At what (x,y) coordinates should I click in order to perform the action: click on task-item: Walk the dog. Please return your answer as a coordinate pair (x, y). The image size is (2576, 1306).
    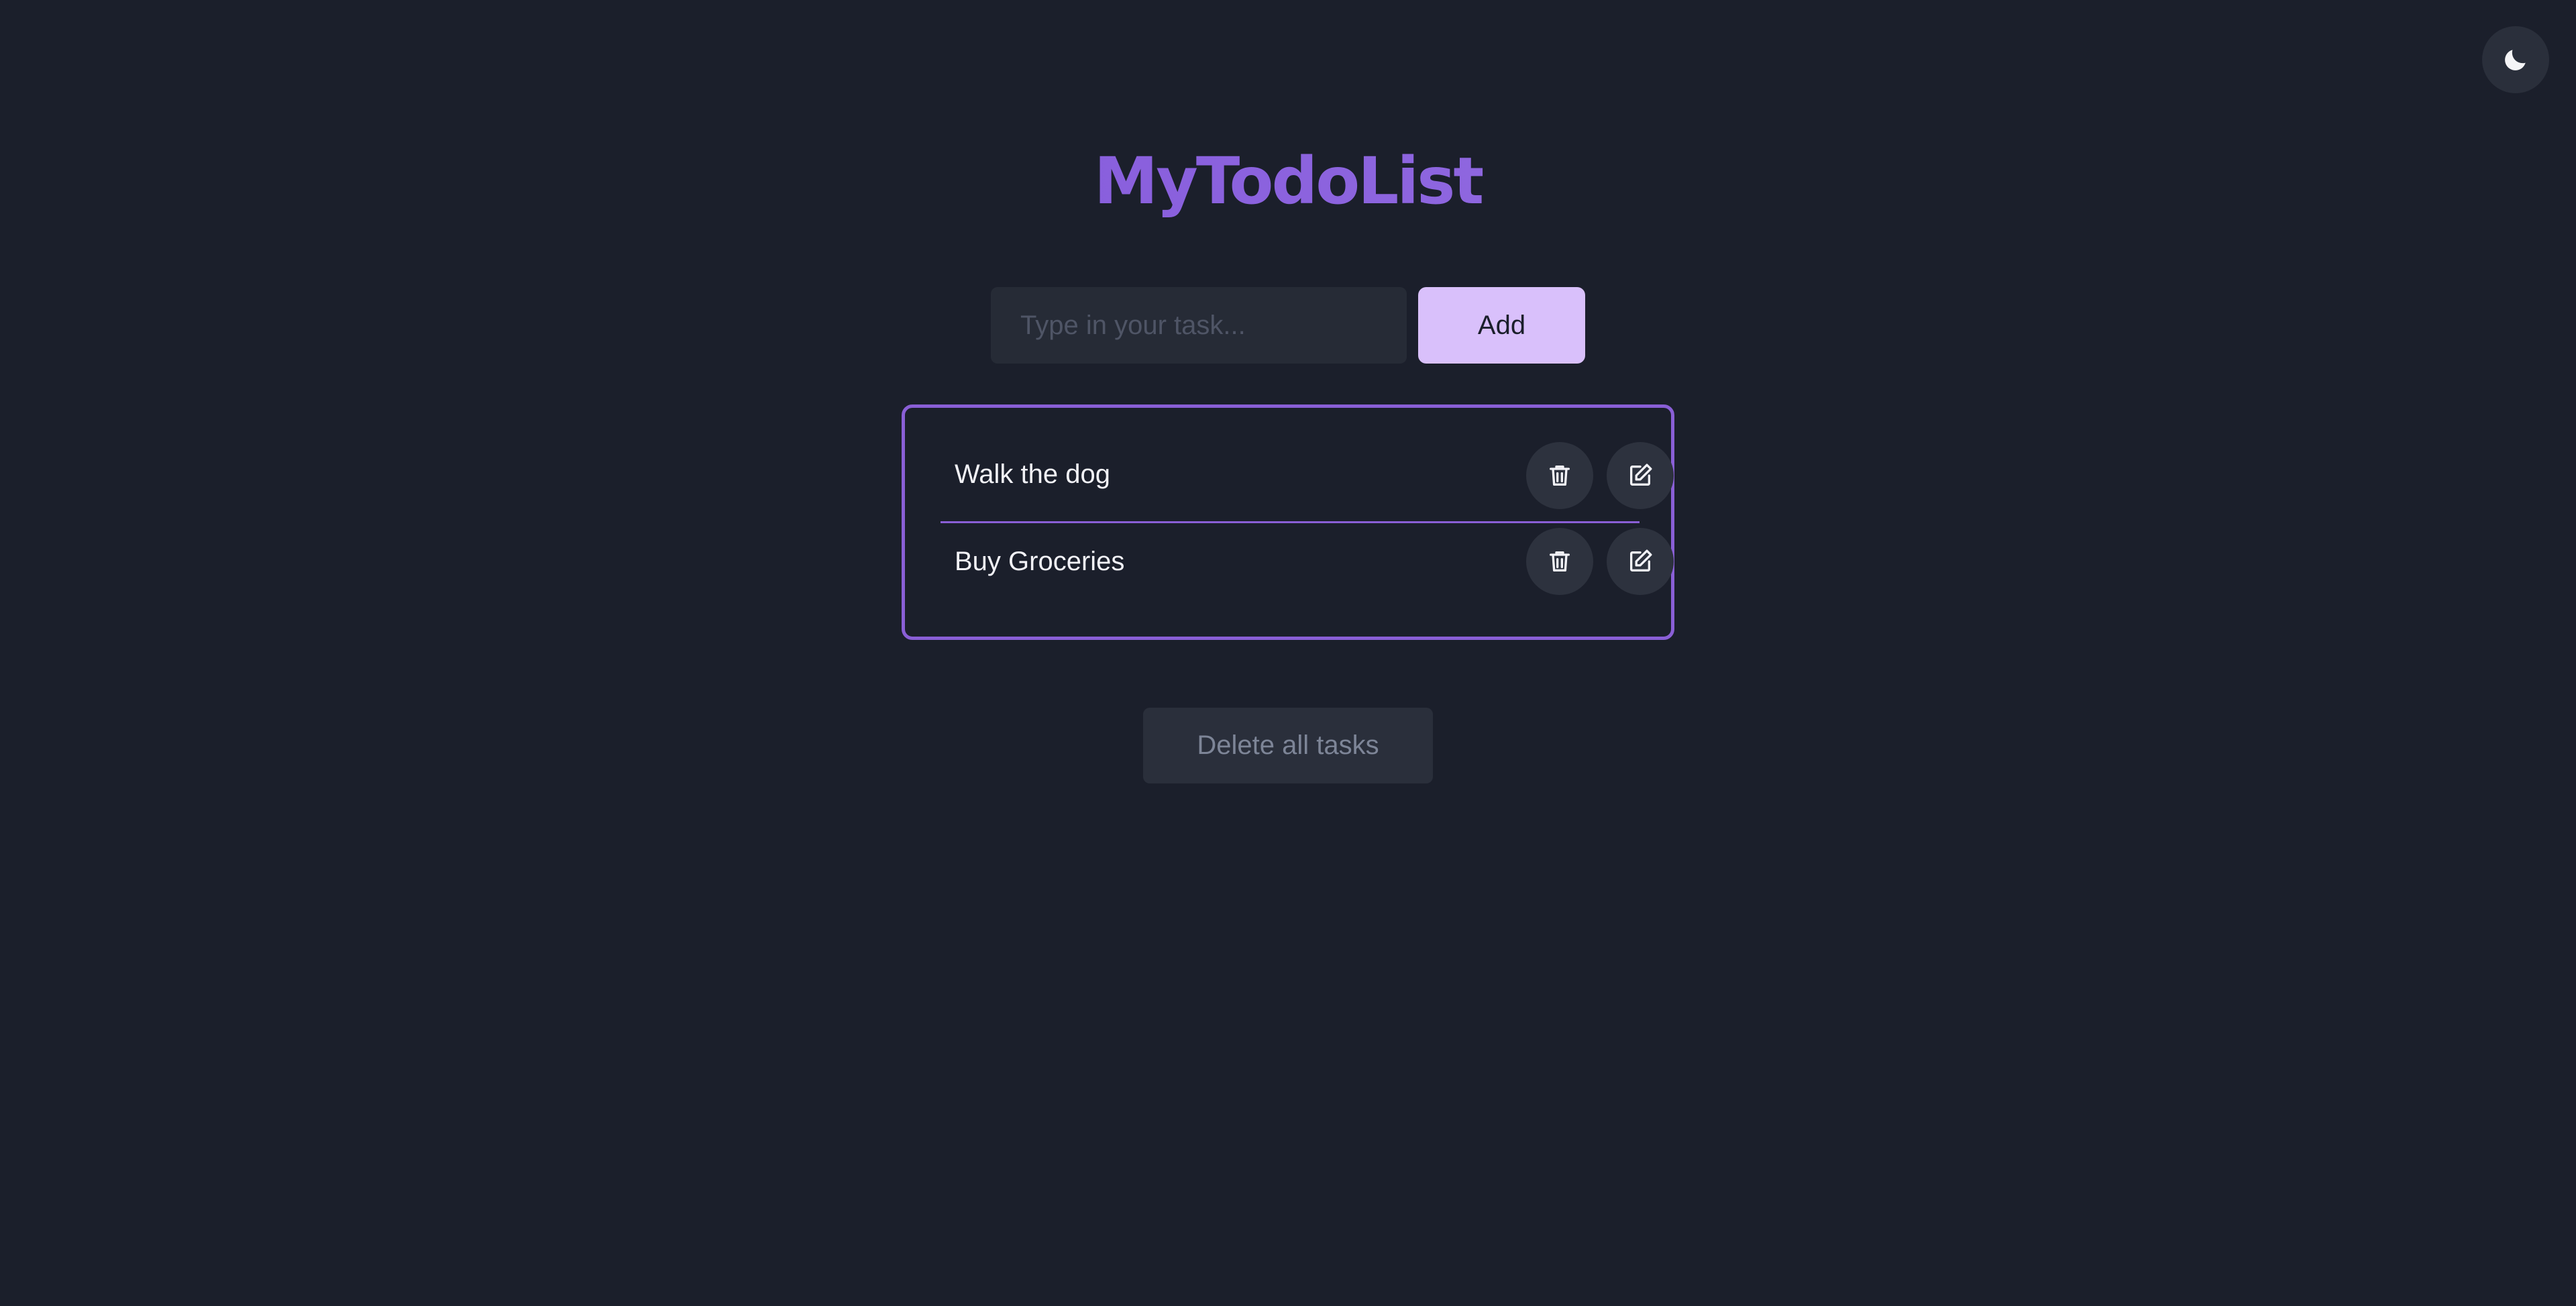
    Looking at the image, I should click on (1307, 481).